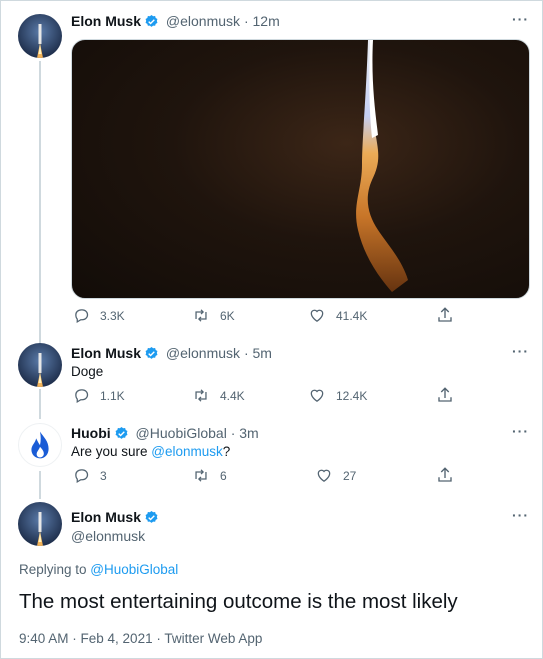 The width and height of the screenshot is (543, 659). I want to click on reply-count: 3, so click(103, 475).